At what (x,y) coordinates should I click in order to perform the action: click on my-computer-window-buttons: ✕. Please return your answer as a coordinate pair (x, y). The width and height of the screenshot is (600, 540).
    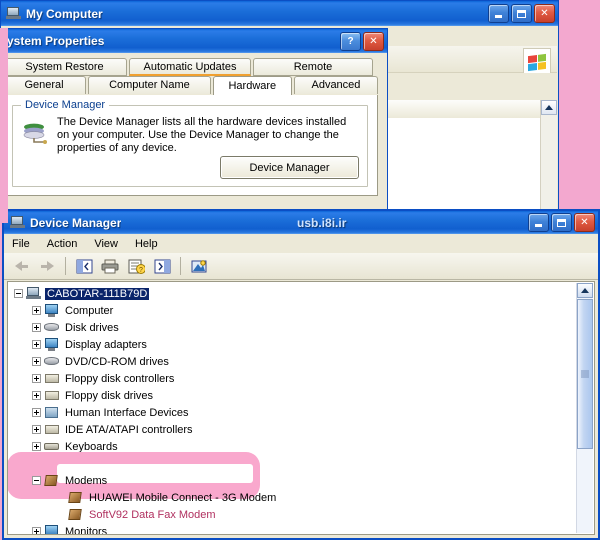
    Looking at the image, I should click on (523, 13).